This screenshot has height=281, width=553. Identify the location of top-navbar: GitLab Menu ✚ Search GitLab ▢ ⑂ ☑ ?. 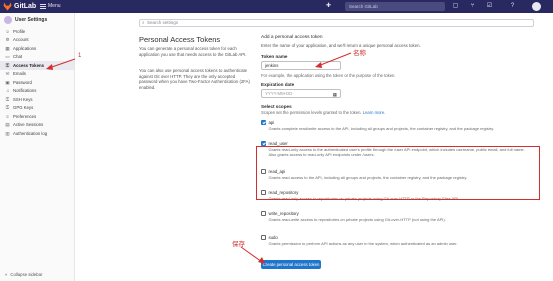
(276, 6).